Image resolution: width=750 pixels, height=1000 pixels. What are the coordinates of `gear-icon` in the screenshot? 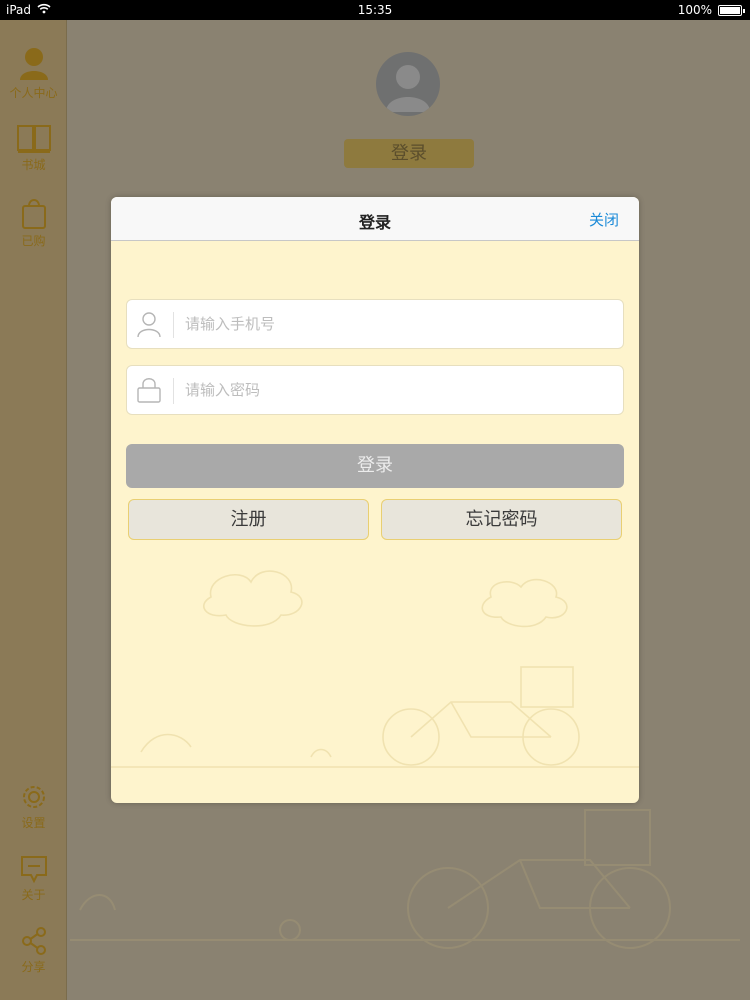 It's located at (33, 797).